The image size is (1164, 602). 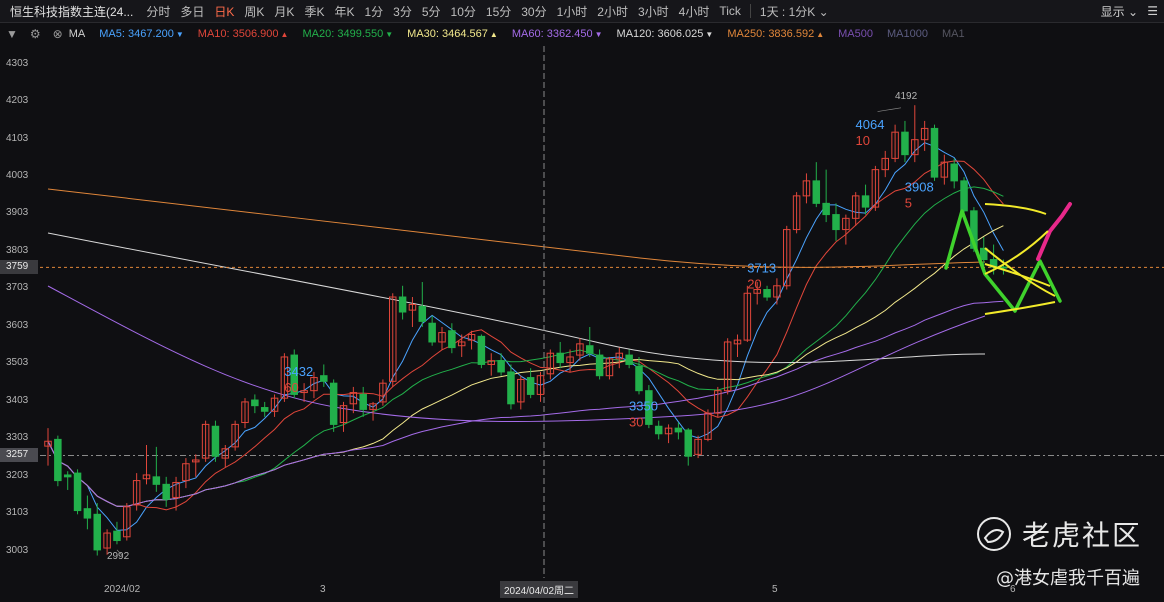 I want to click on ma-legend-item: MA60: 3362.450 ▼, so click(x=557, y=34).